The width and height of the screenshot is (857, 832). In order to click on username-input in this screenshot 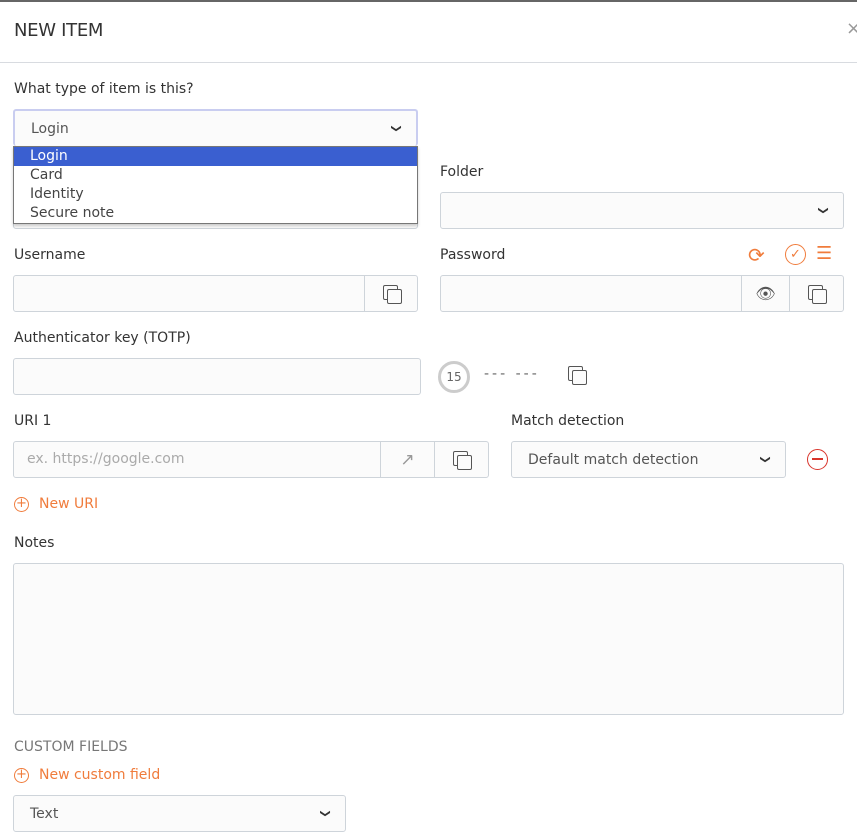, I will do `click(215, 293)`.